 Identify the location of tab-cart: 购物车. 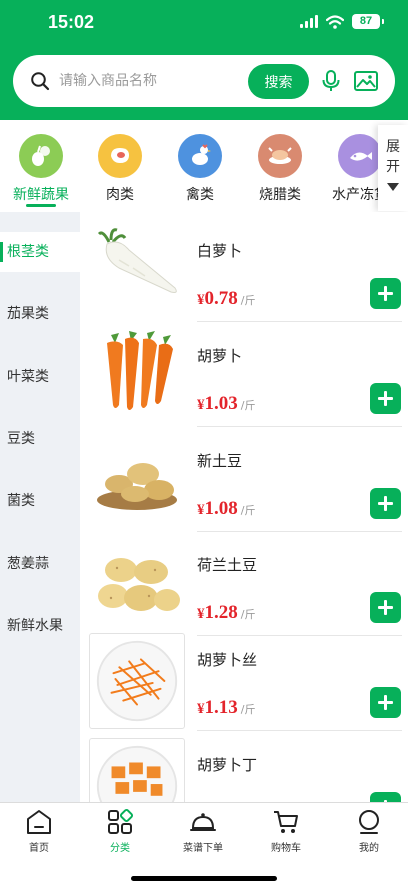
(286, 831).